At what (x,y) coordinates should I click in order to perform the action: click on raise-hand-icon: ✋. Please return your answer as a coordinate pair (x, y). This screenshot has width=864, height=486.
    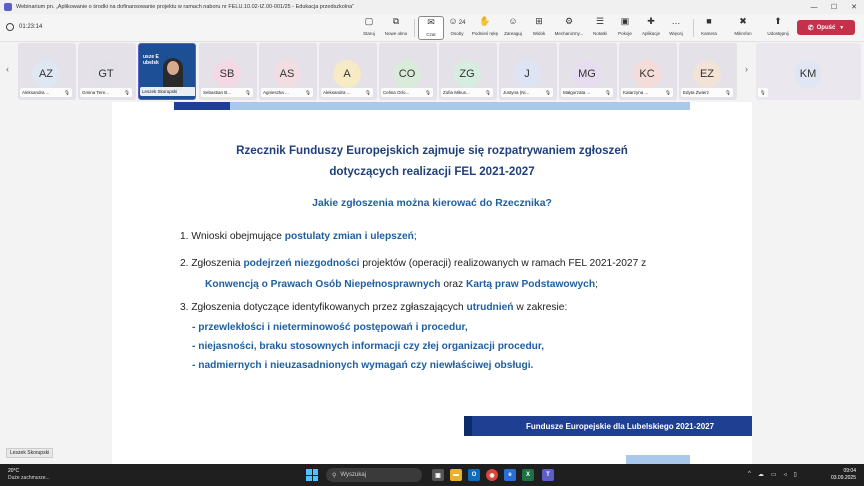
    Looking at the image, I should click on (485, 21).